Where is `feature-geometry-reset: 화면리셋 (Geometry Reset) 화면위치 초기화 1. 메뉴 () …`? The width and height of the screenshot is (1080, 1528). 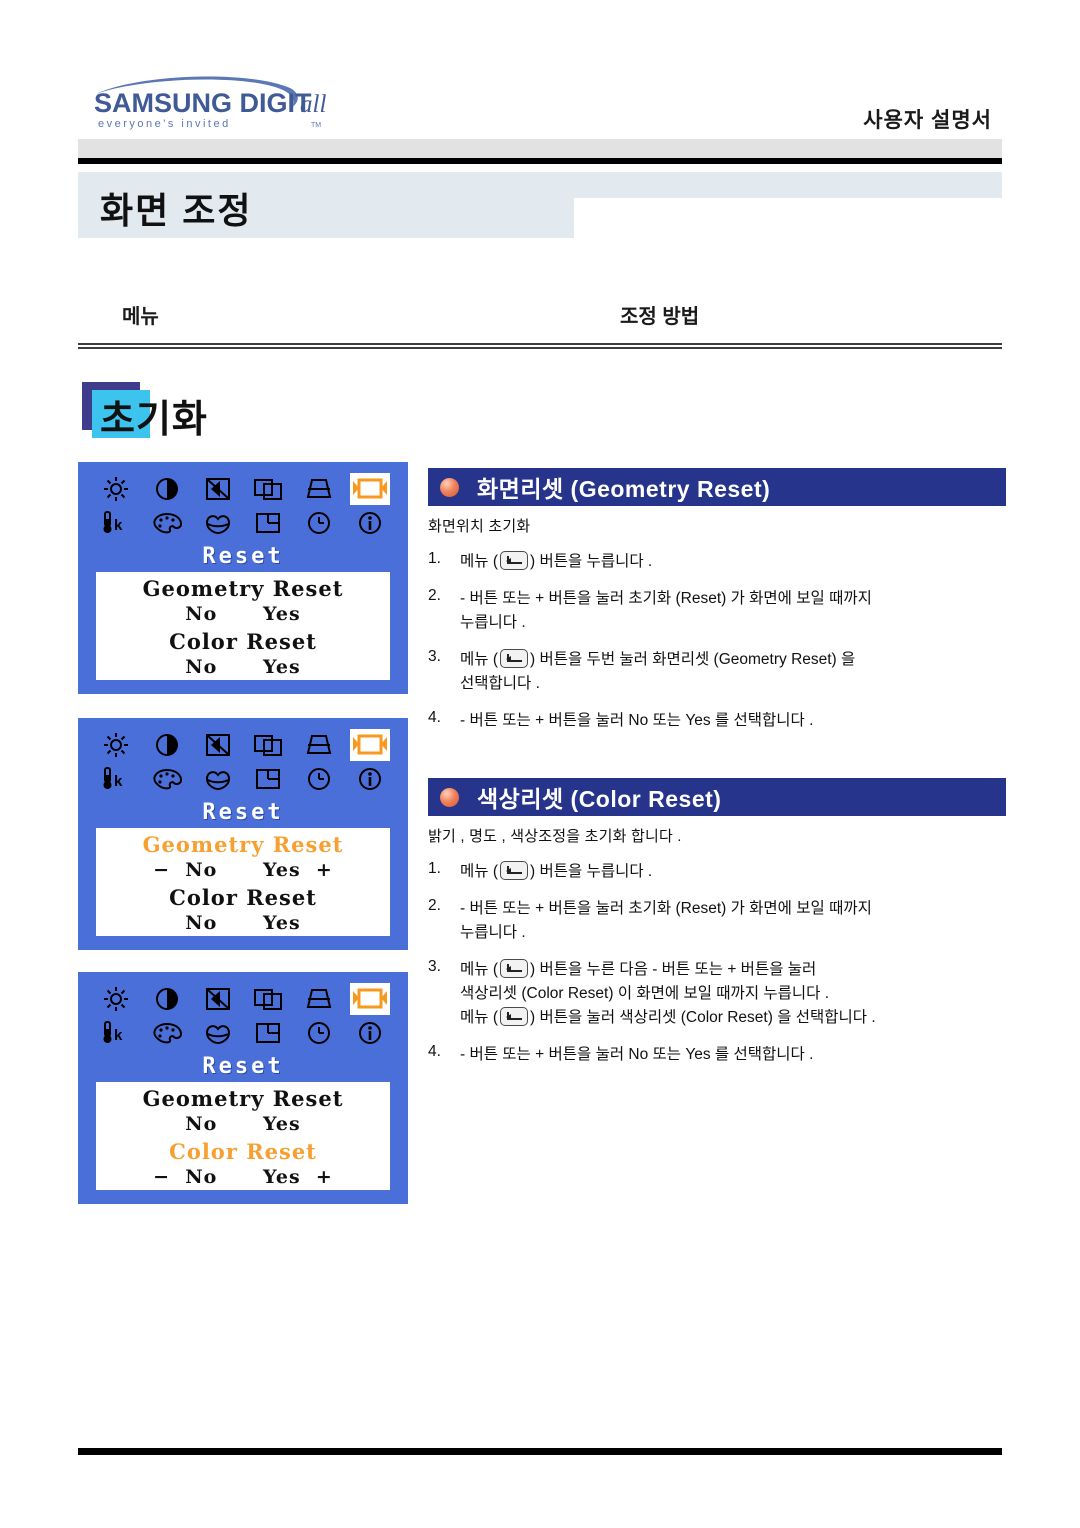
feature-geometry-reset: 화면리셋 (Geometry Reset) 화면위치 초기화 1. 메뉴 () … is located at coordinates (717, 607).